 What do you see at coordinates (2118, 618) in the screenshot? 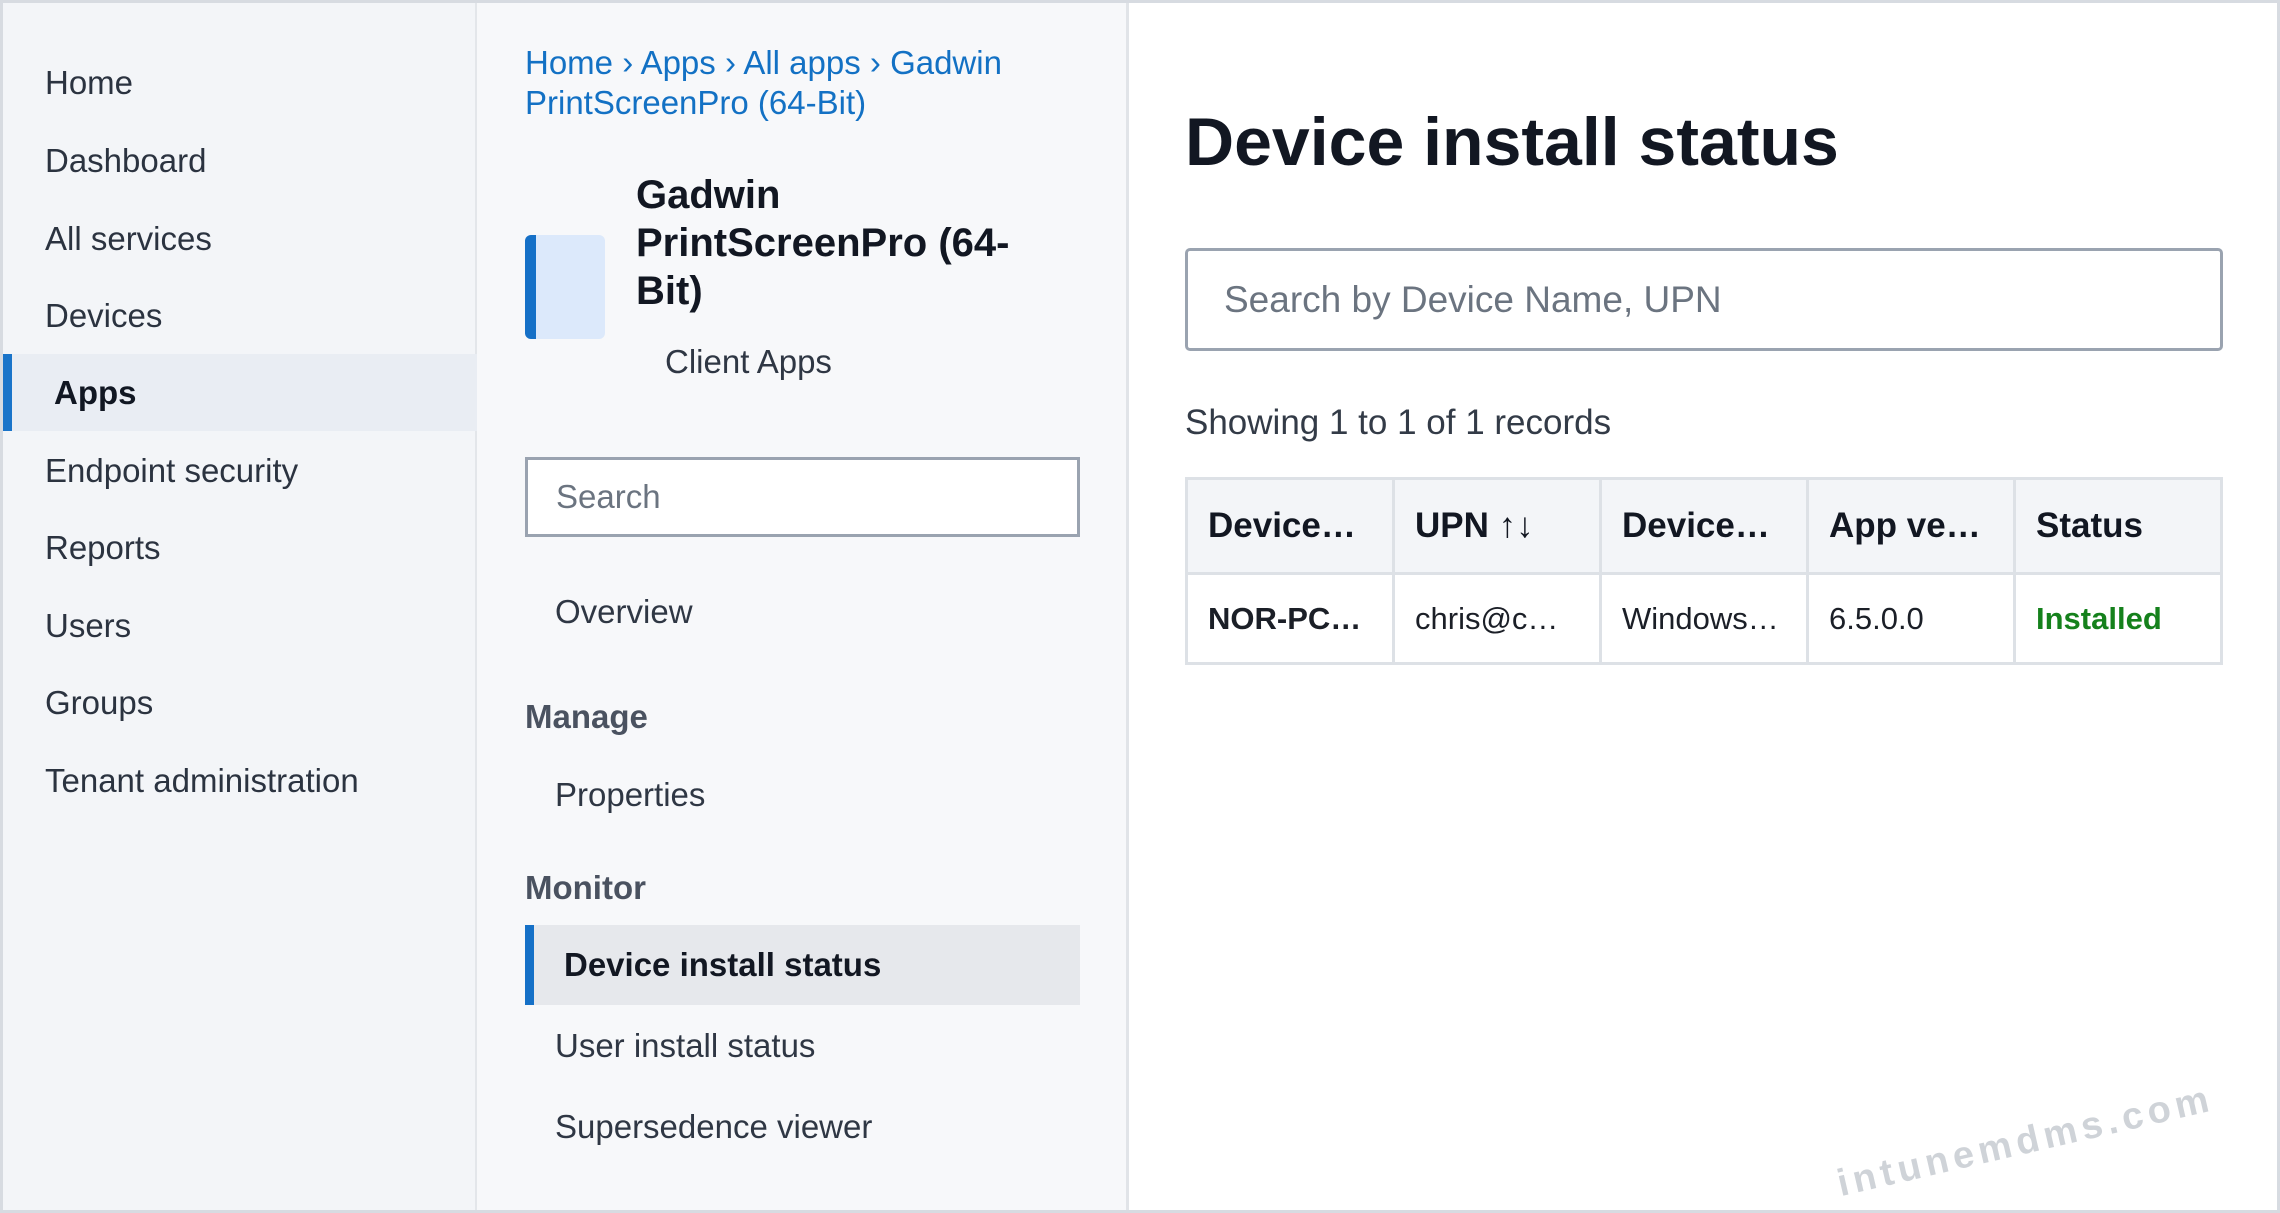
I see `cell-status: Installed` at bounding box center [2118, 618].